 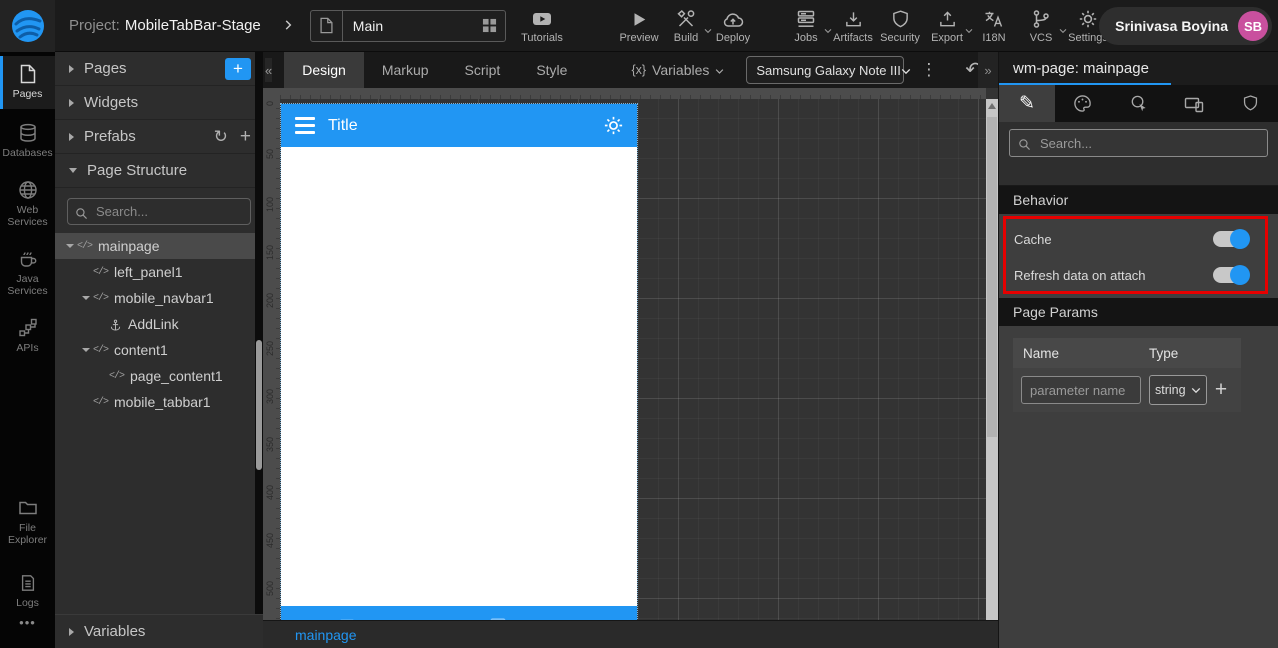 I want to click on refresh-prefabs-icon: ↻, so click(x=221, y=136).